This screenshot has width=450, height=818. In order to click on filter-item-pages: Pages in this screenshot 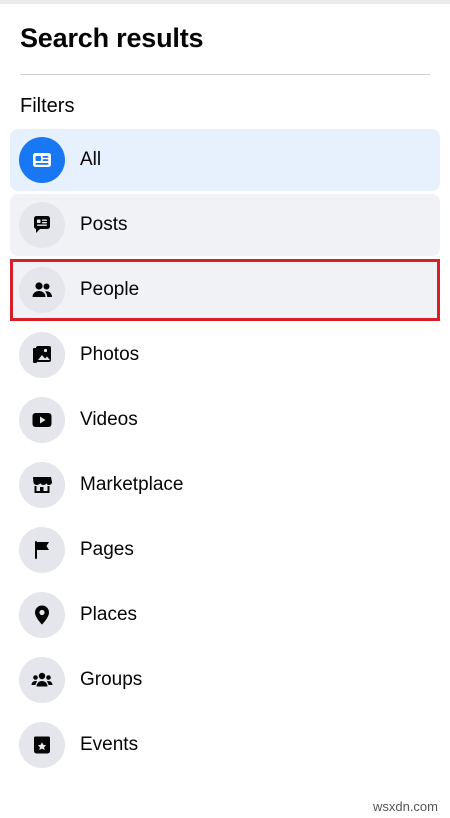, I will do `click(225, 550)`.